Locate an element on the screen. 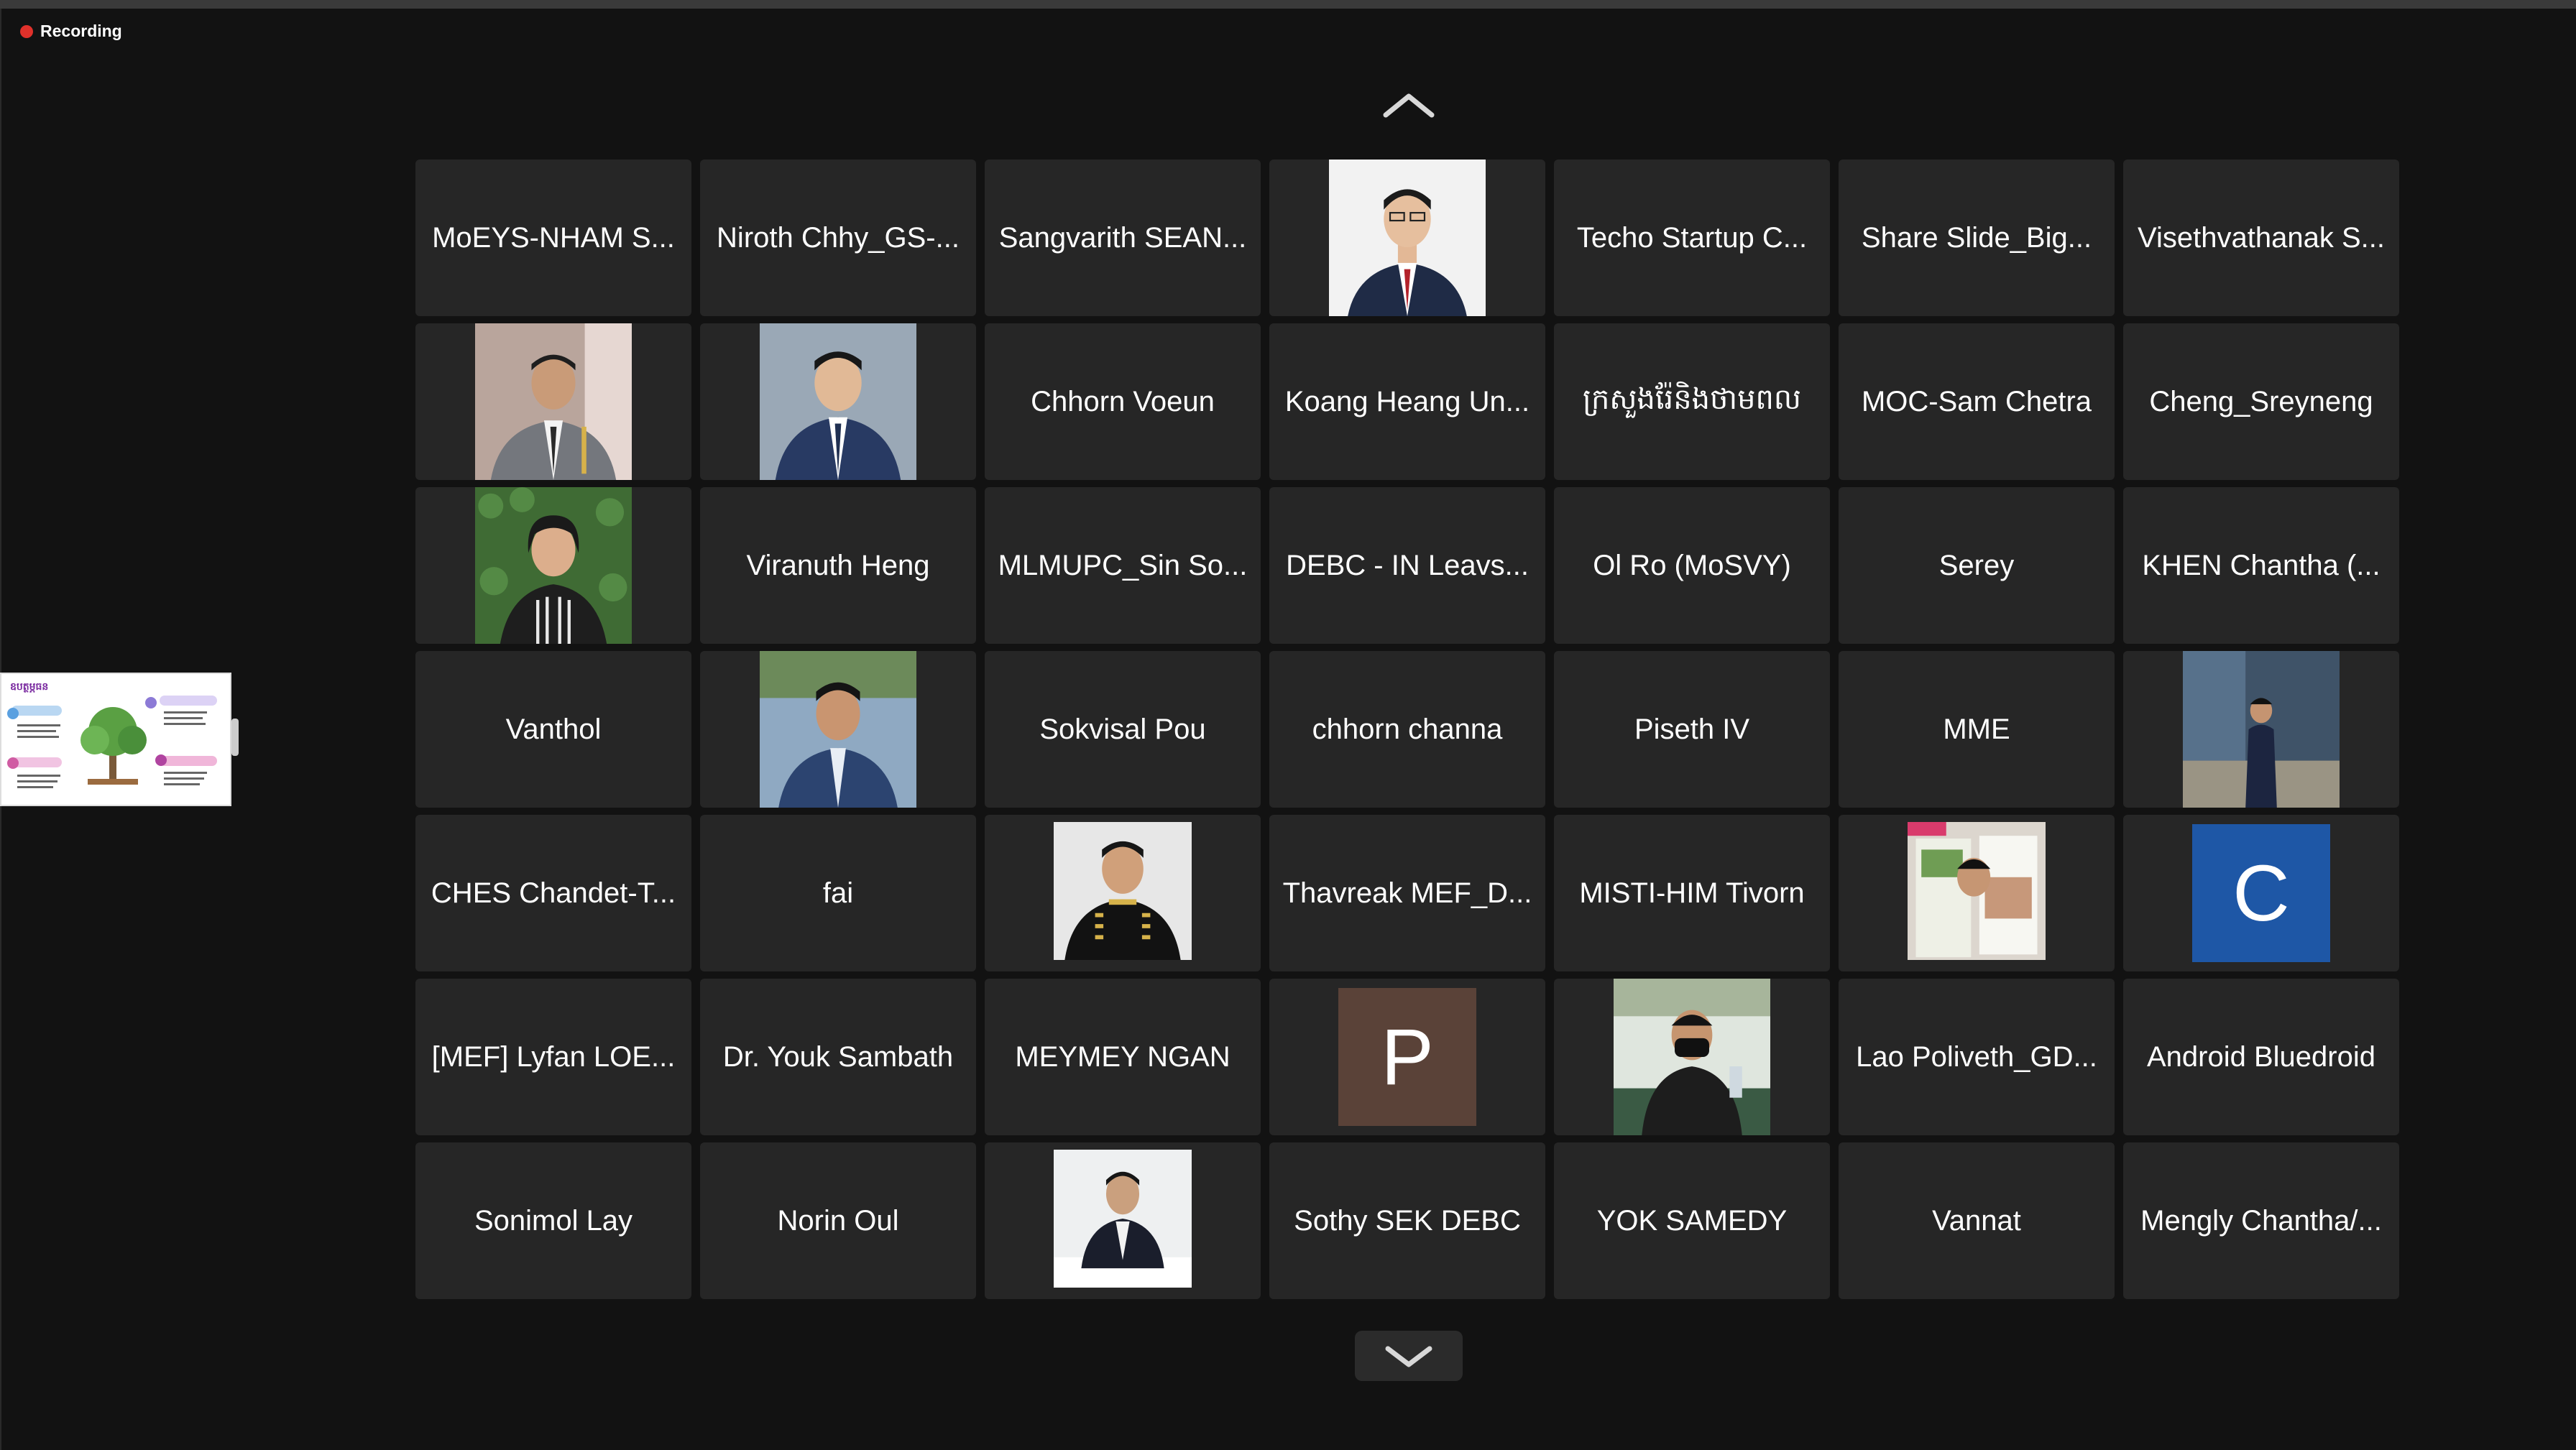  participant-tile-viranuth-heng: Viranuth Heng is located at coordinates (838, 565).